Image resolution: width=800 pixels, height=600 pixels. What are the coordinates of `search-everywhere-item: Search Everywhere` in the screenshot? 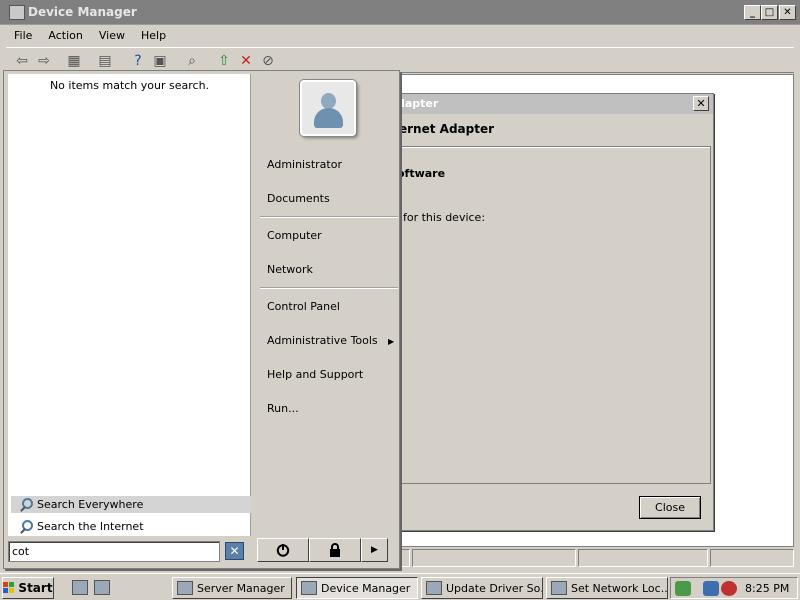 It's located at (131, 504).